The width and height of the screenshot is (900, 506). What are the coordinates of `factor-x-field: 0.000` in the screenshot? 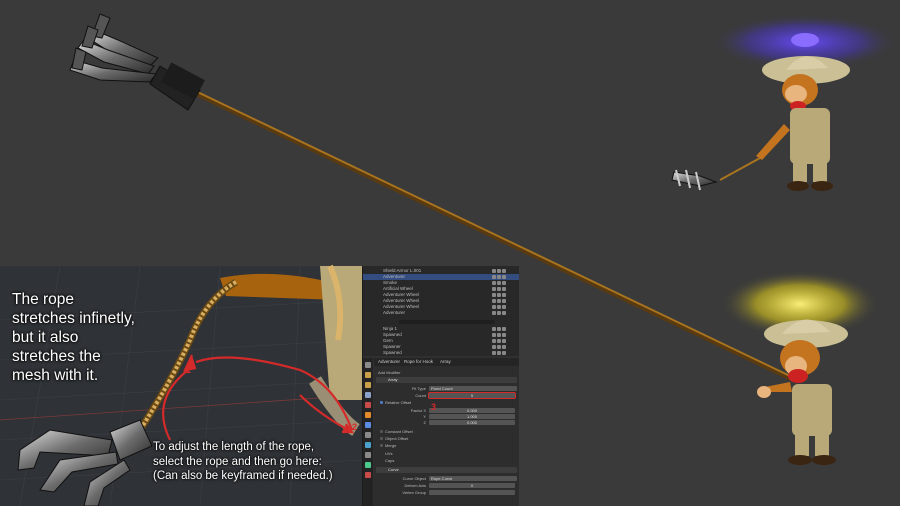 It's located at (472, 410).